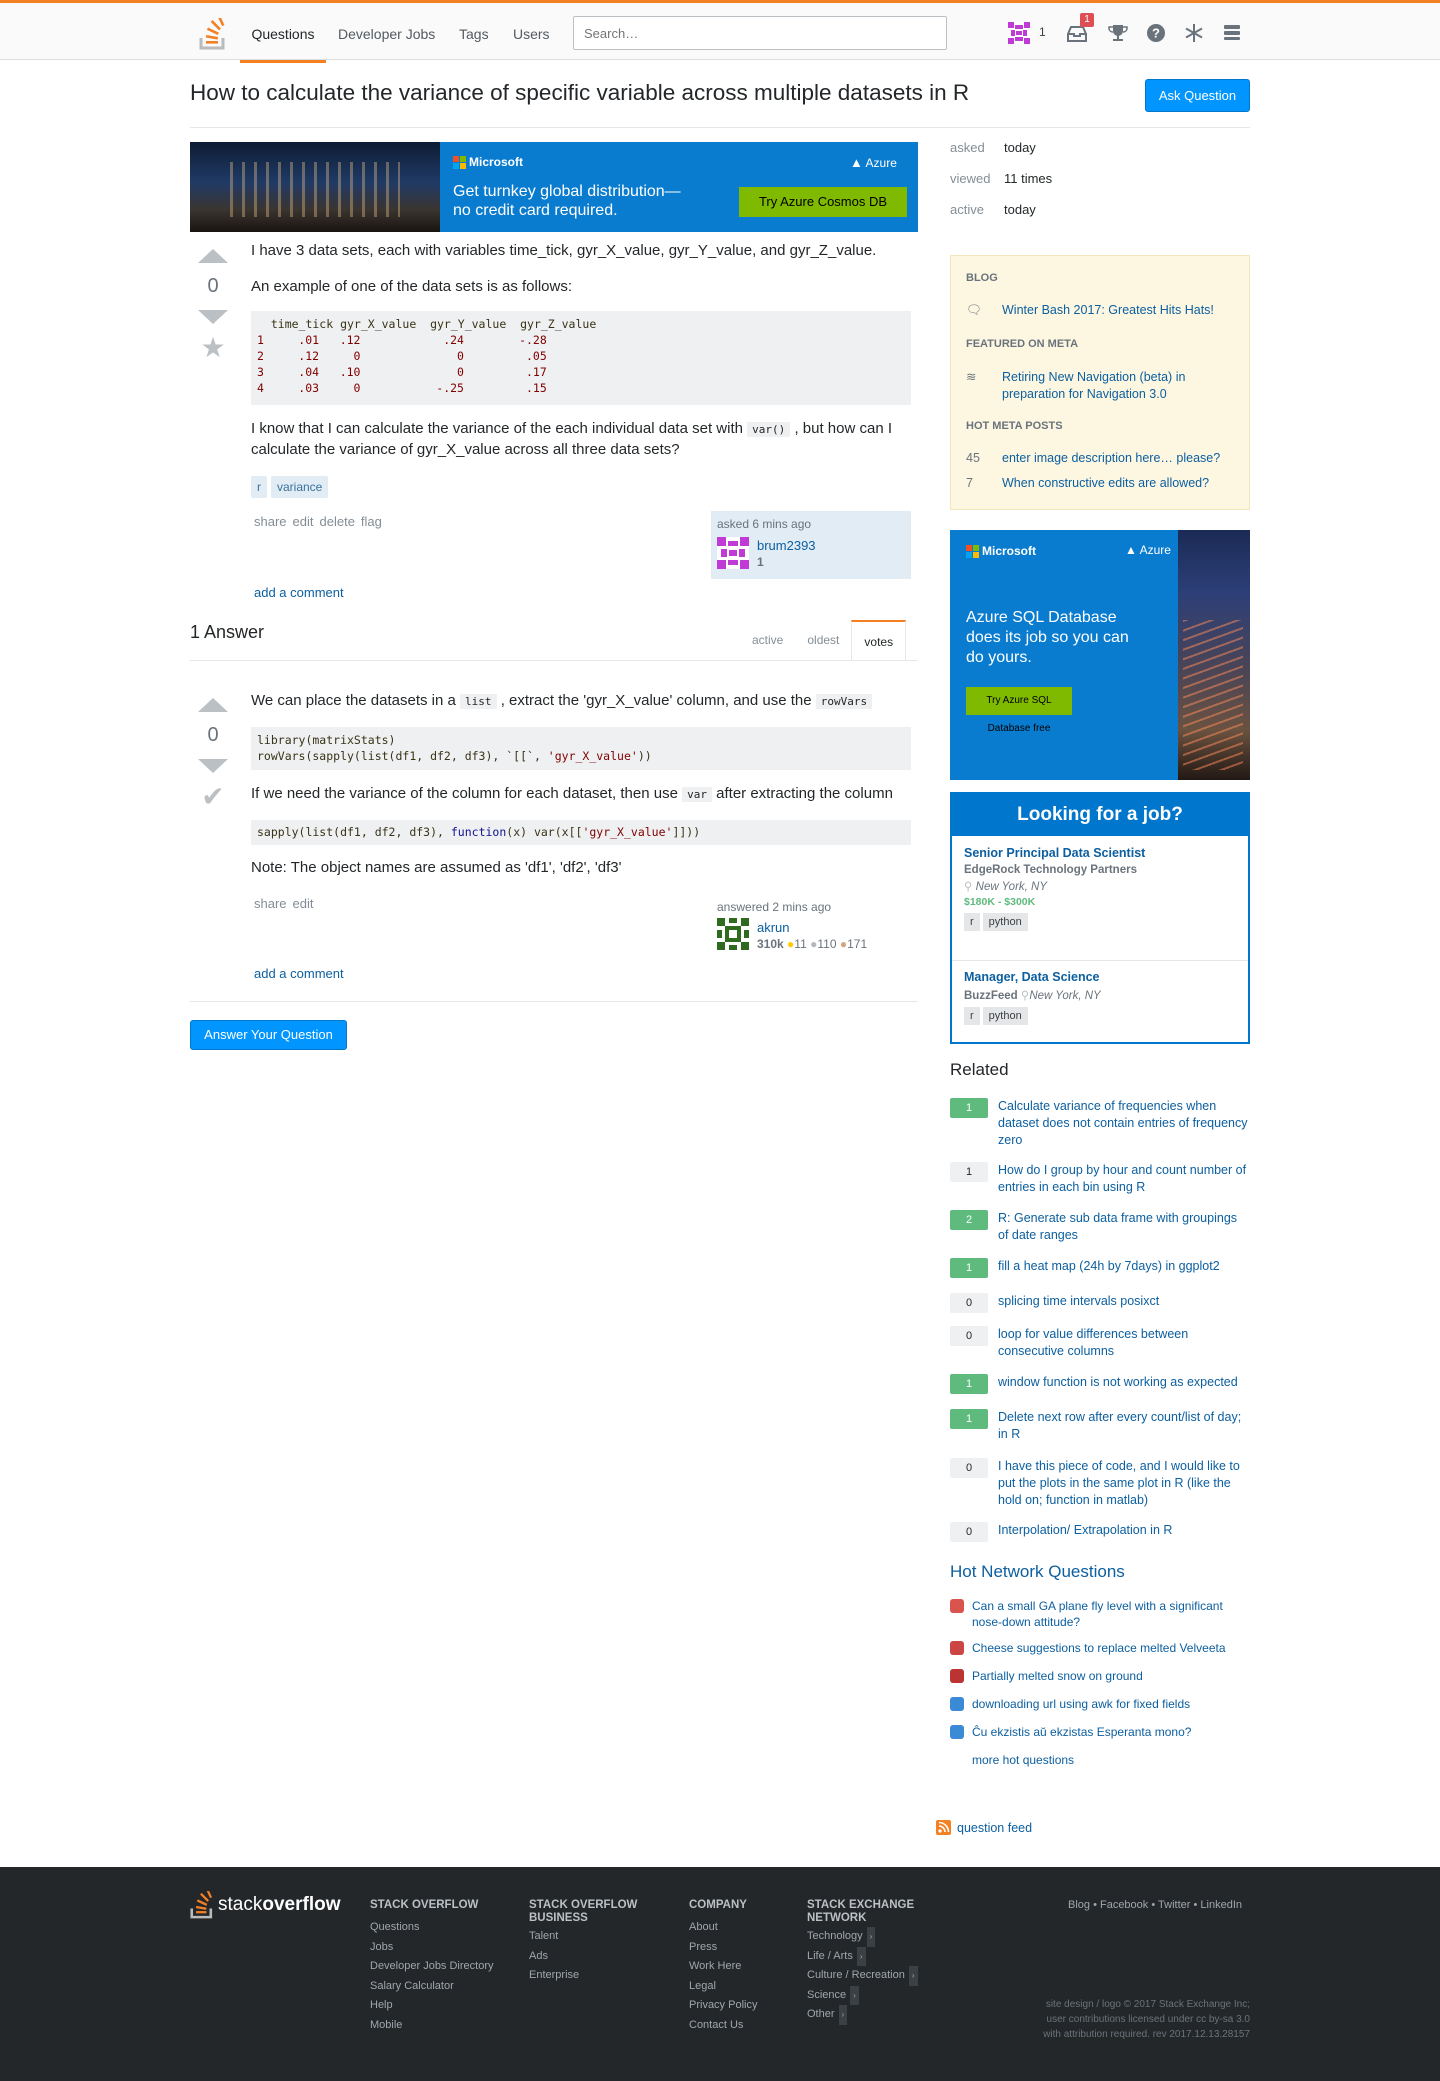 The height and width of the screenshot is (2081, 1440). Describe the element at coordinates (869, 1913) in the screenshot. I see `footer-column-heading: STACK EXCHANGE NETWORK` at that location.